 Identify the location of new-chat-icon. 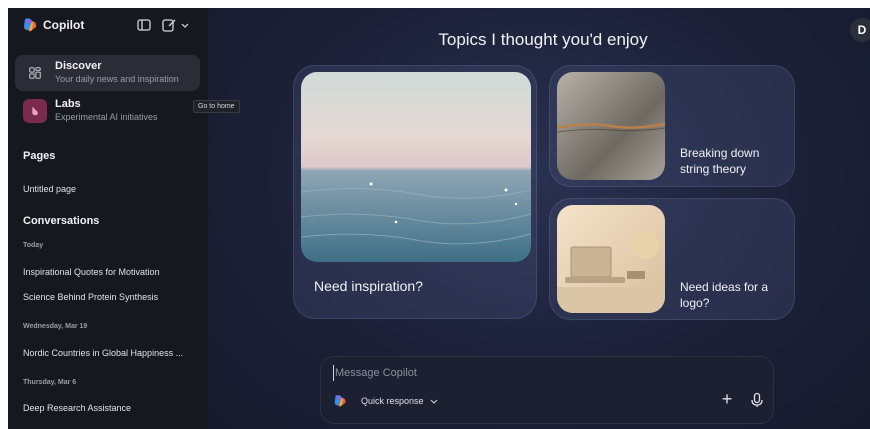
(169, 25).